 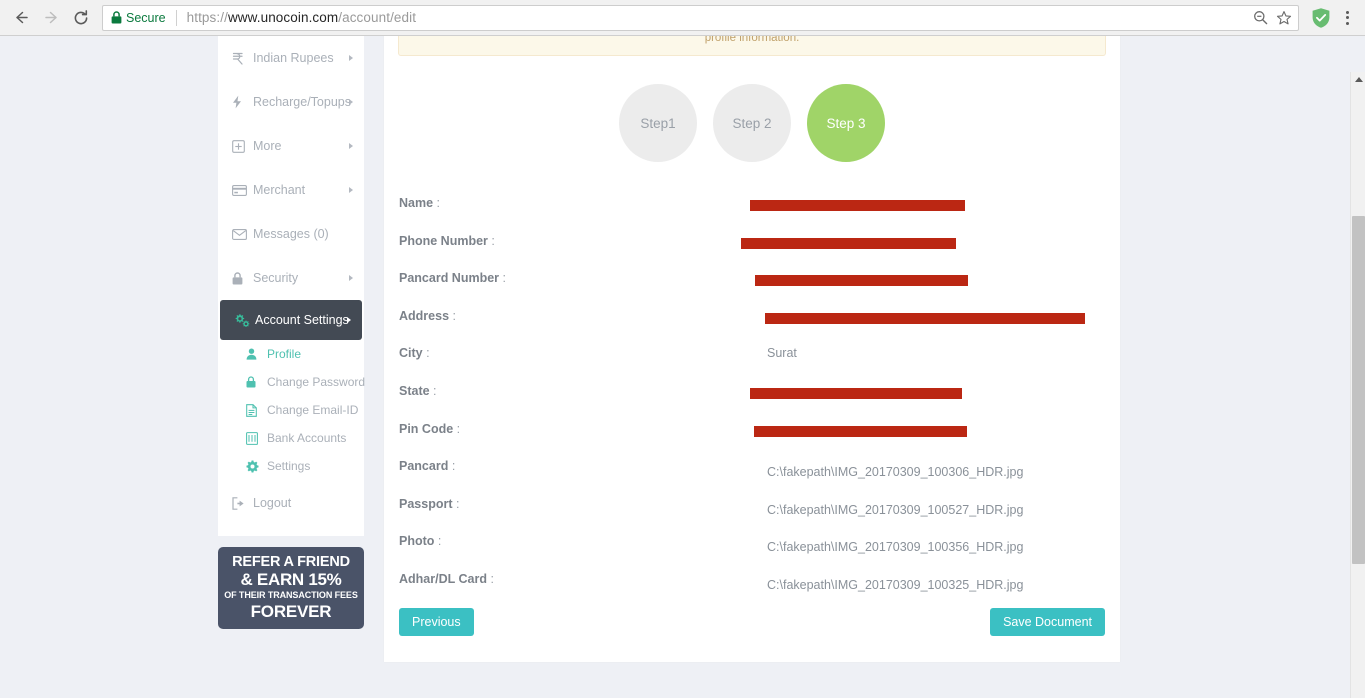 What do you see at coordinates (717, 17) in the screenshot?
I see `url-text: https://www.unocoin.com/account/edit` at bounding box center [717, 17].